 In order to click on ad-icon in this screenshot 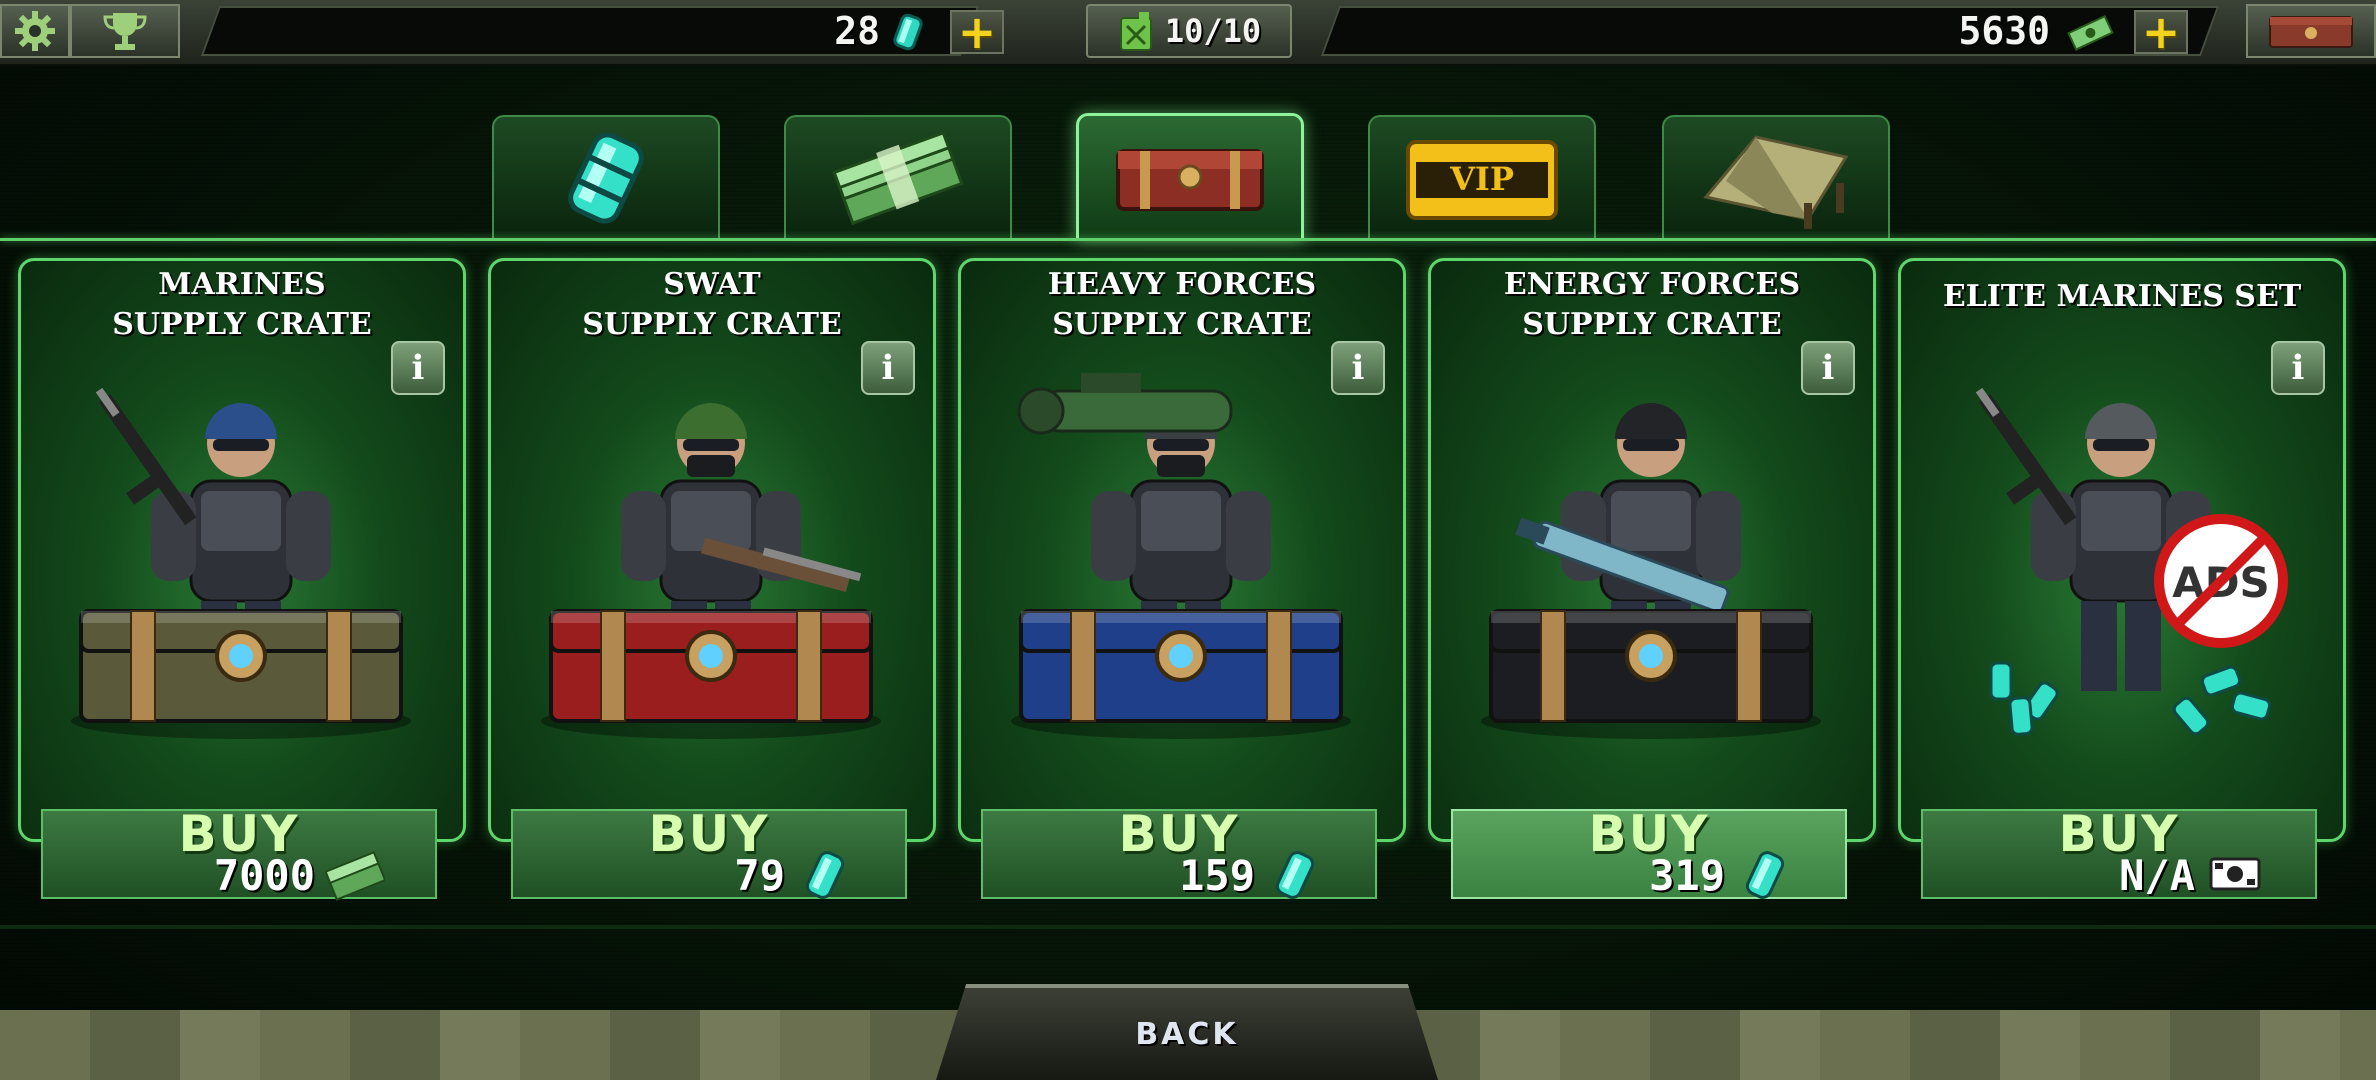, I will do `click(2235, 874)`.